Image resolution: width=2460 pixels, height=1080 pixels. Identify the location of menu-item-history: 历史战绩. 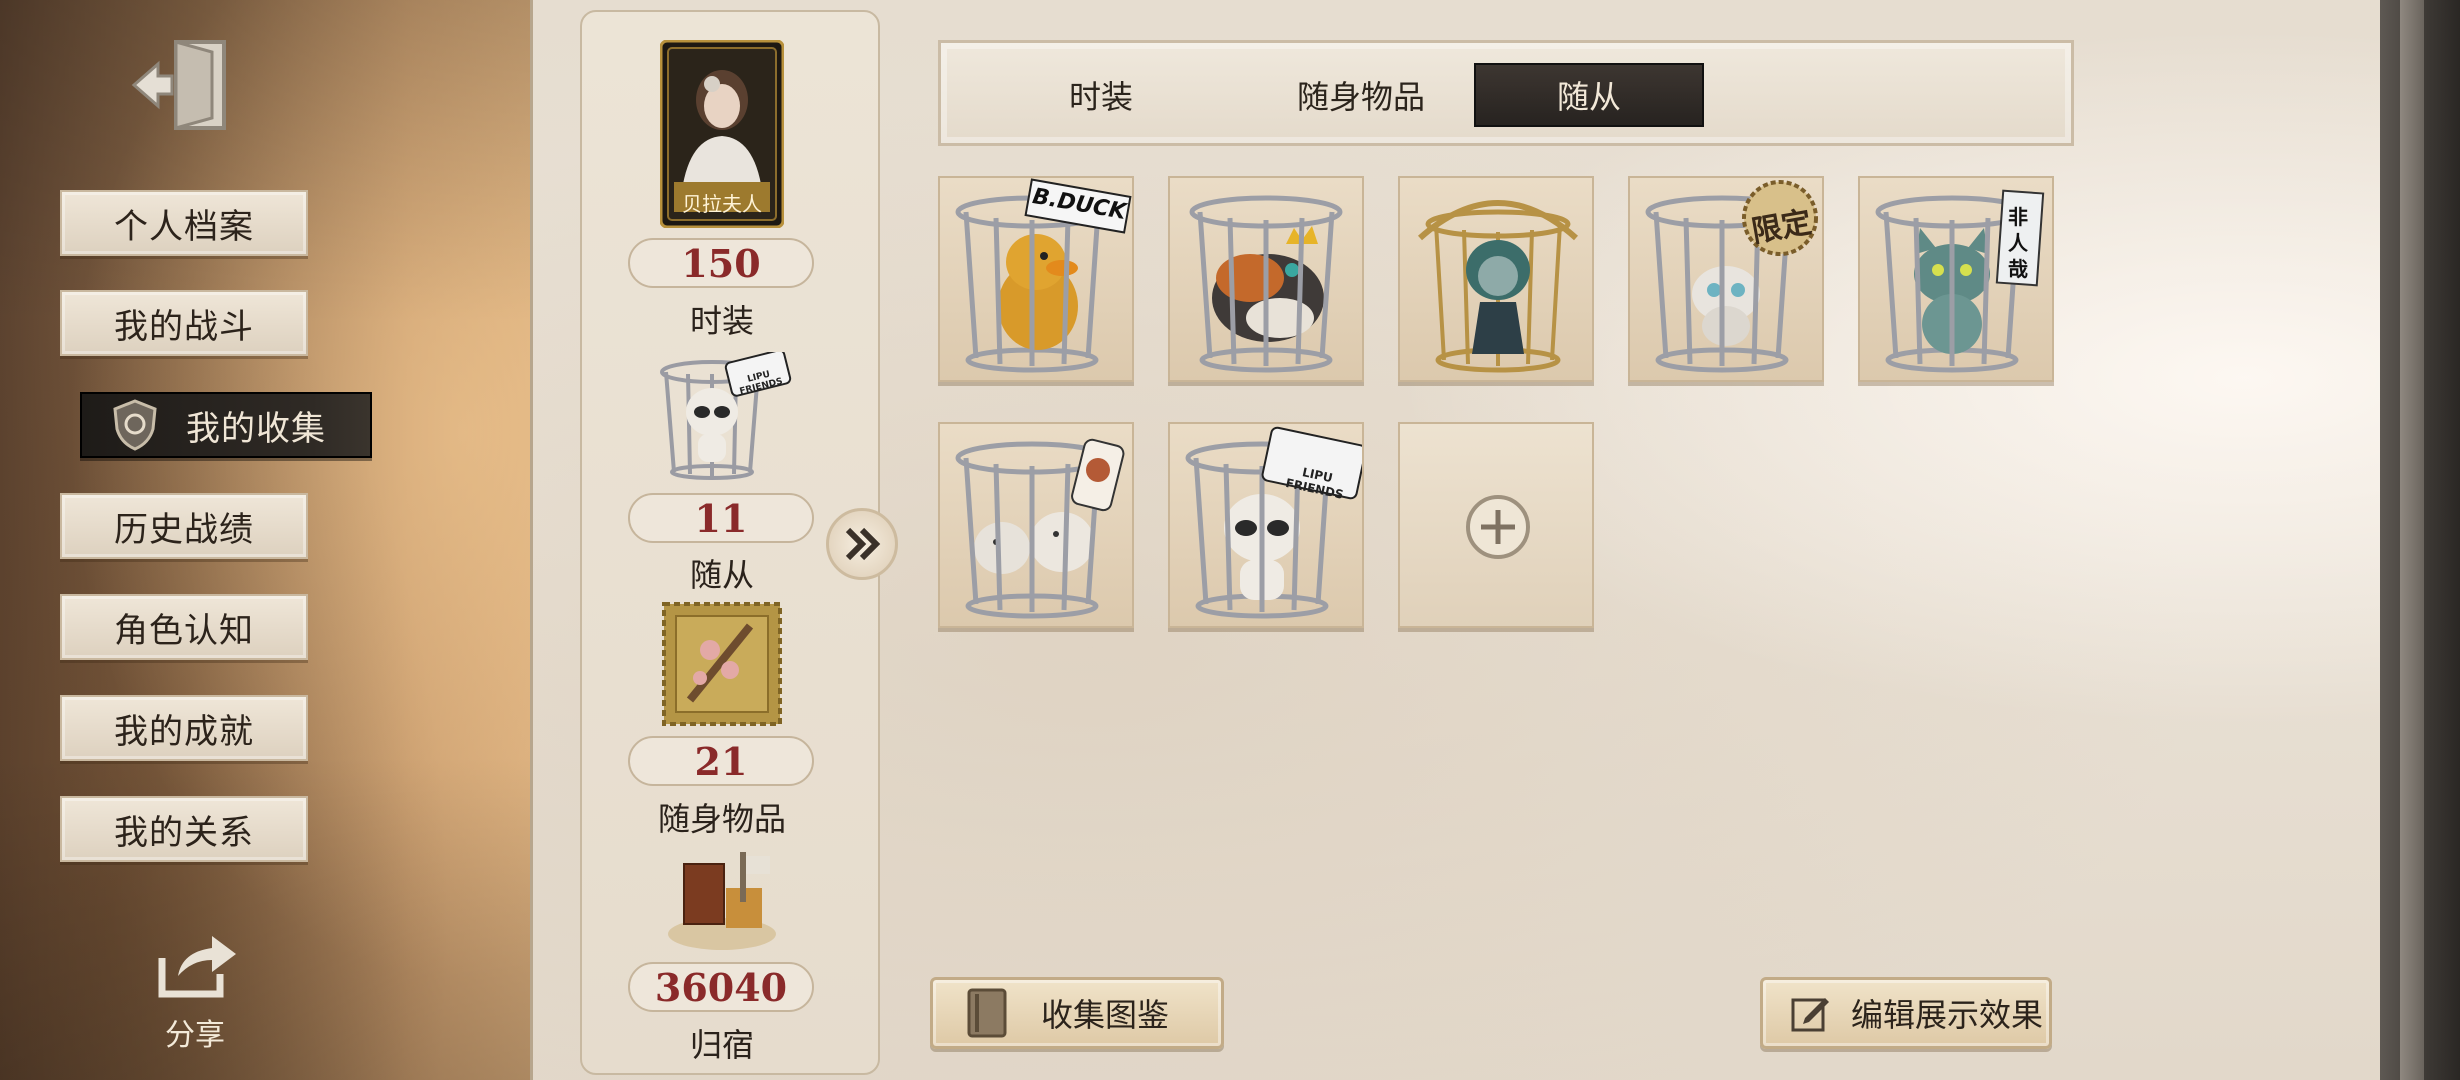
(184, 526).